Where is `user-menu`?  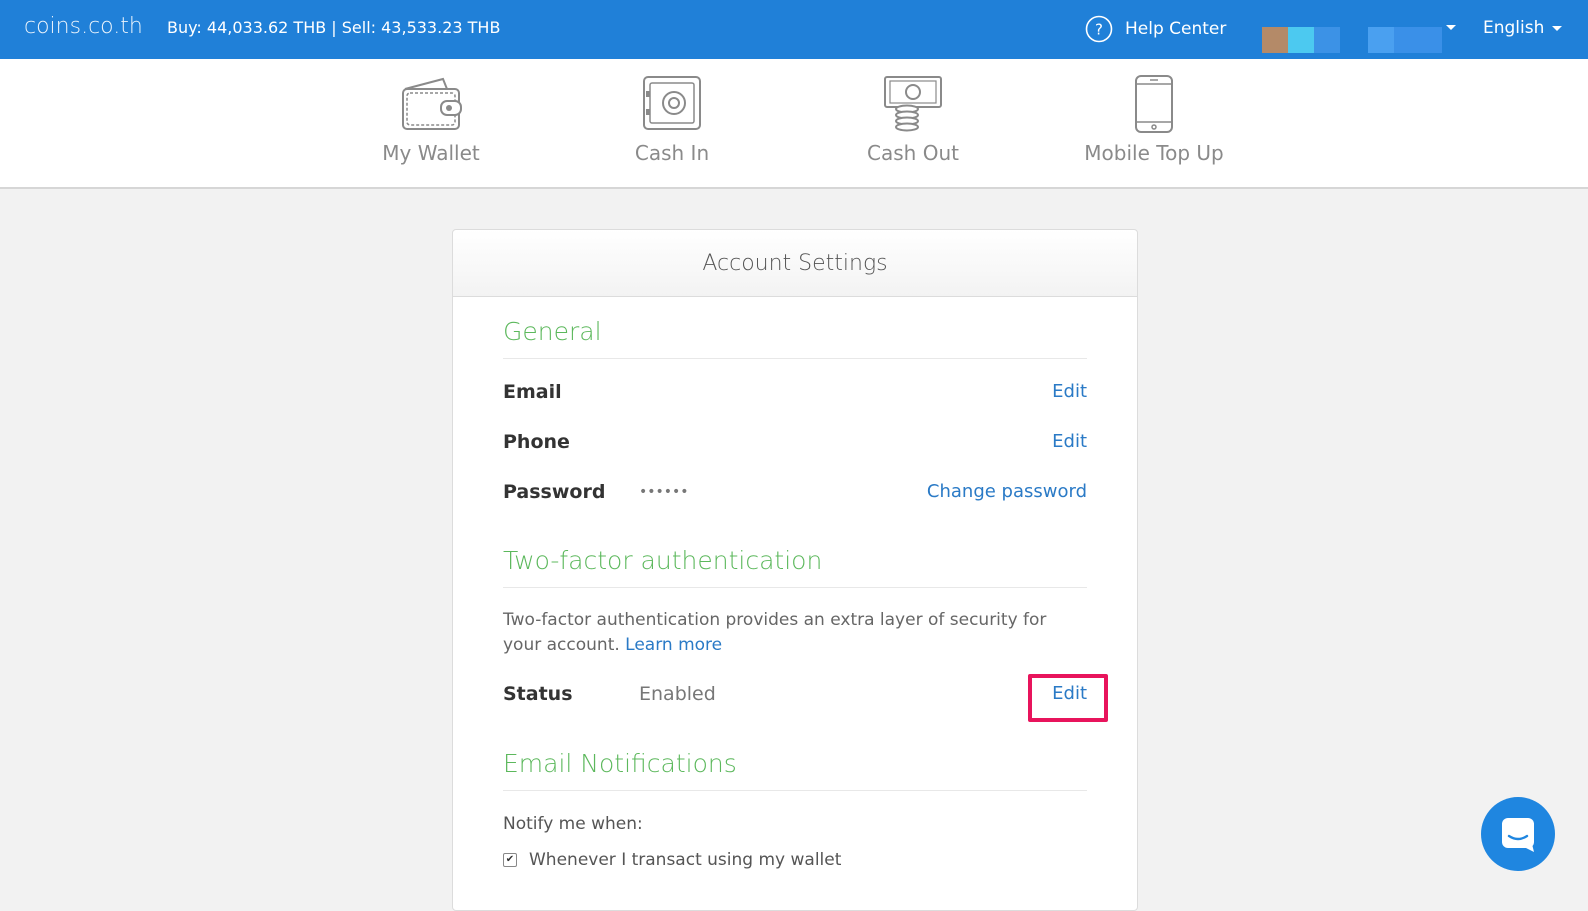 user-menu is located at coordinates (1352, 40).